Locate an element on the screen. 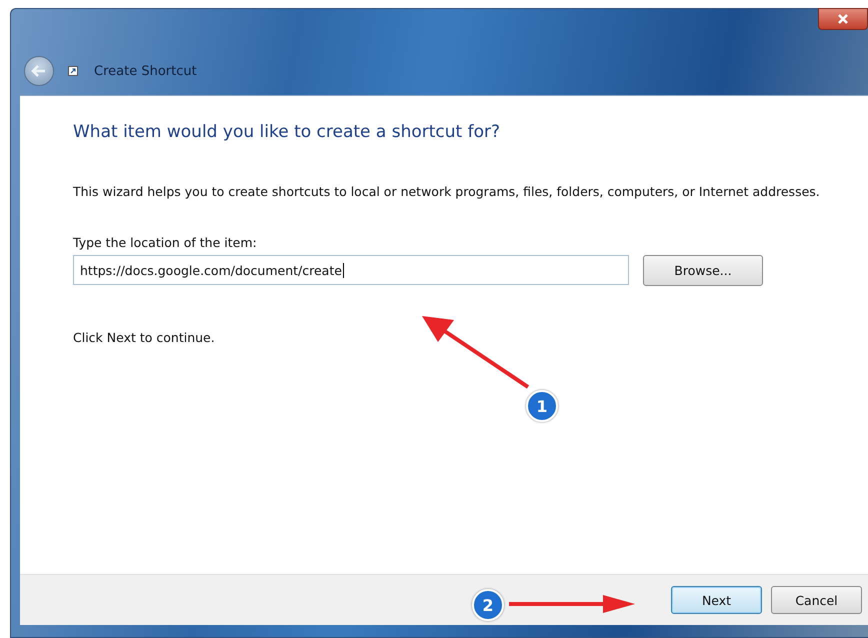  wizard-heading: What item would you like to create a shortcut for? is located at coordinates (287, 132).